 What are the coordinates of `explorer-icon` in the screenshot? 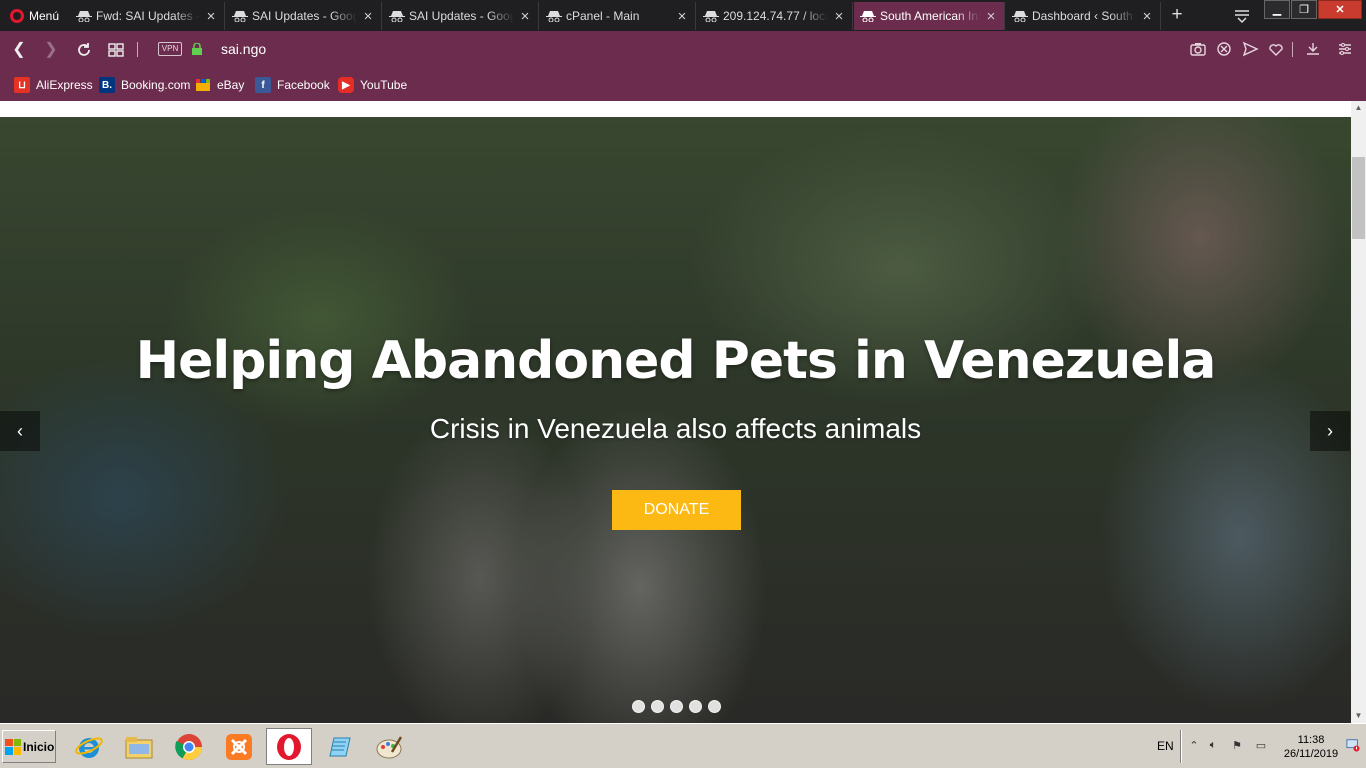 It's located at (139, 747).